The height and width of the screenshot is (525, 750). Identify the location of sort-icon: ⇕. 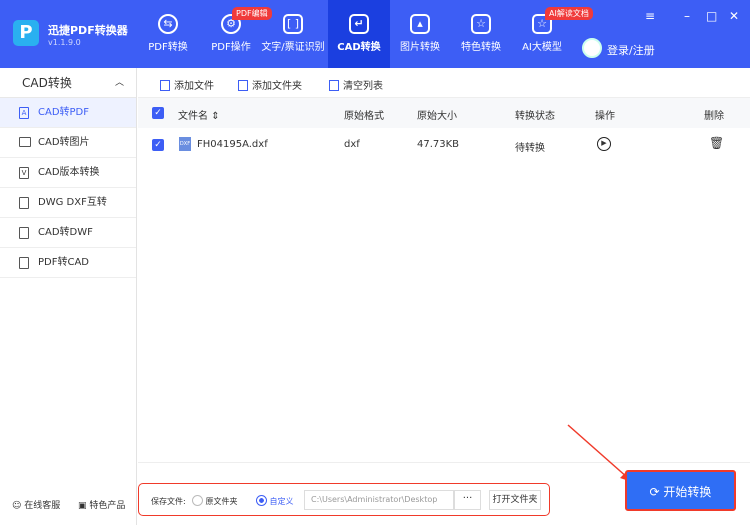
(215, 116).